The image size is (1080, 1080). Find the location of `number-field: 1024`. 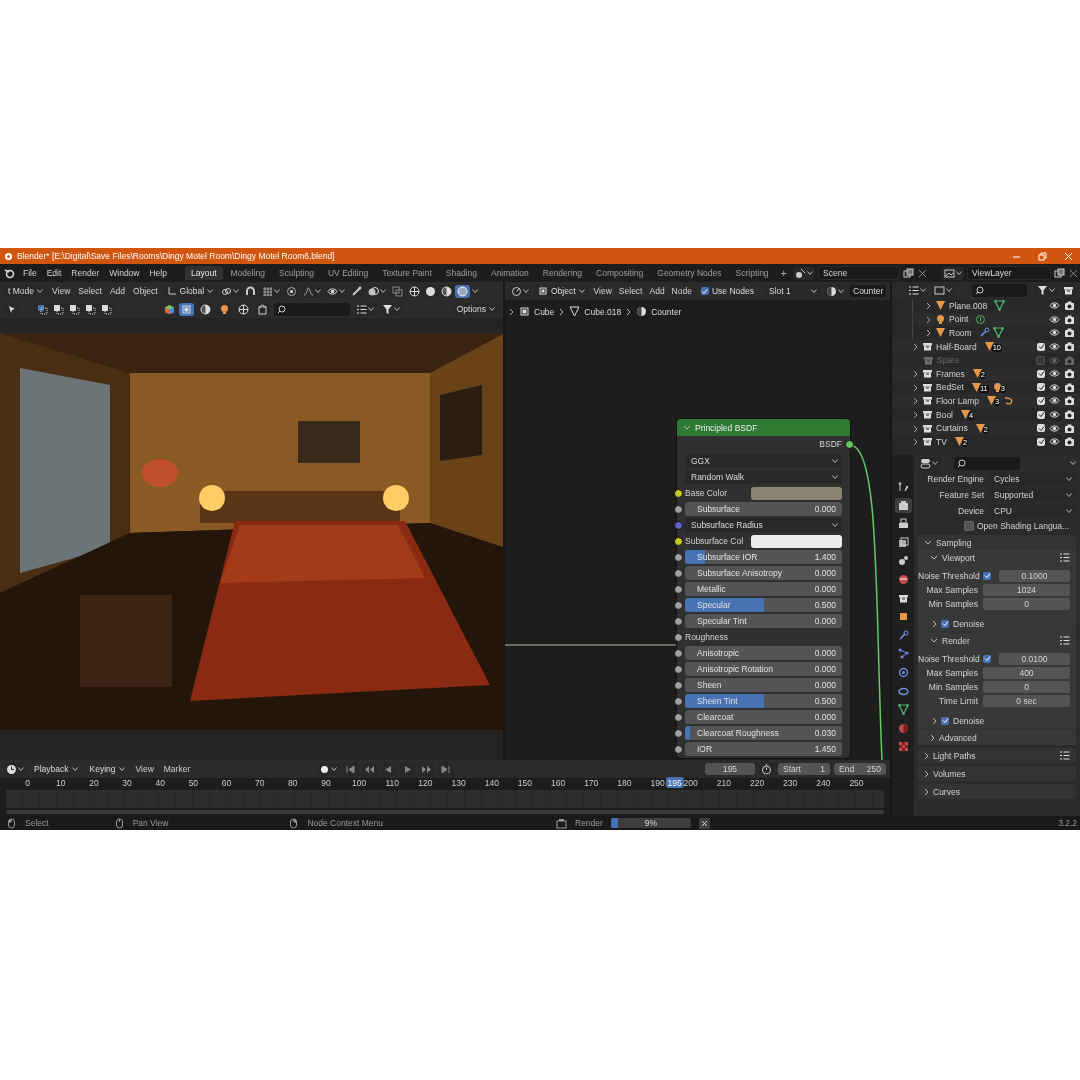

number-field: 1024 is located at coordinates (1026, 589).